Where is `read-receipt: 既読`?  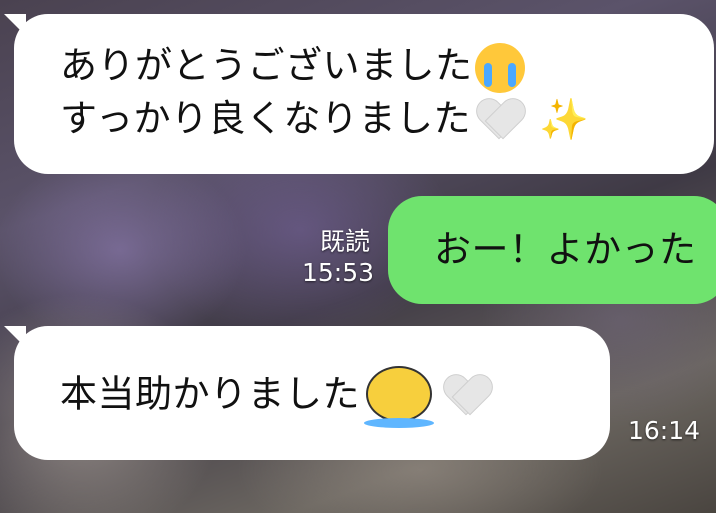 read-receipt: 既読 is located at coordinates (344, 241).